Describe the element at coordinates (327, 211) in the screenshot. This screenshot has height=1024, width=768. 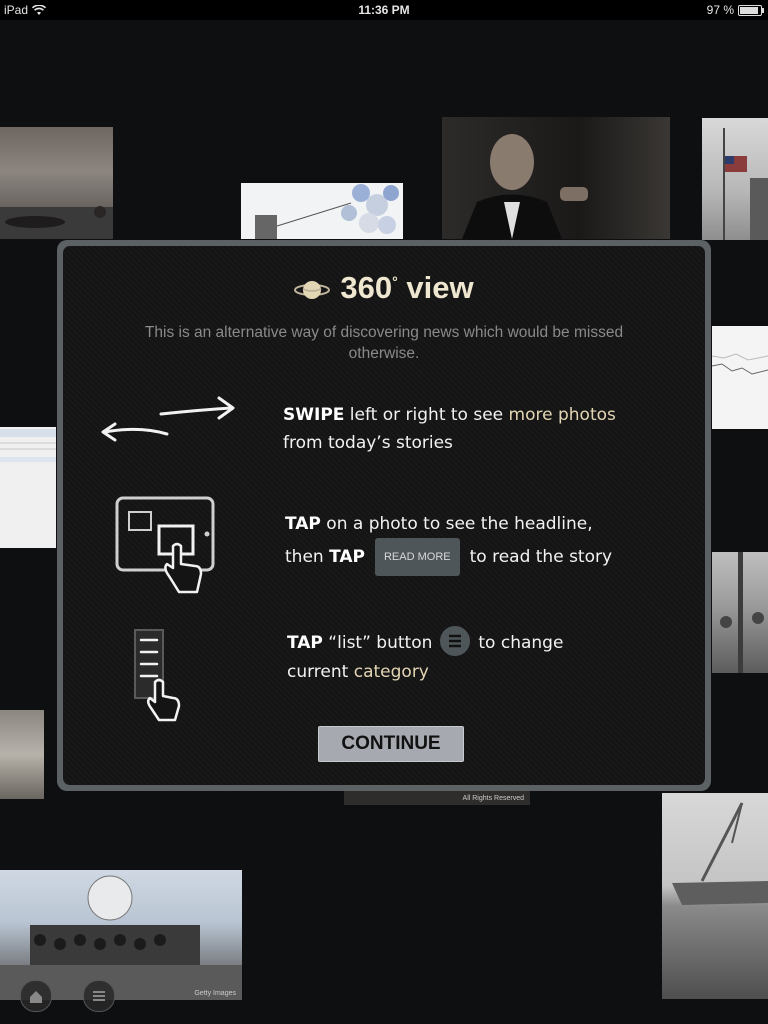
I see `balloons-photo` at that location.